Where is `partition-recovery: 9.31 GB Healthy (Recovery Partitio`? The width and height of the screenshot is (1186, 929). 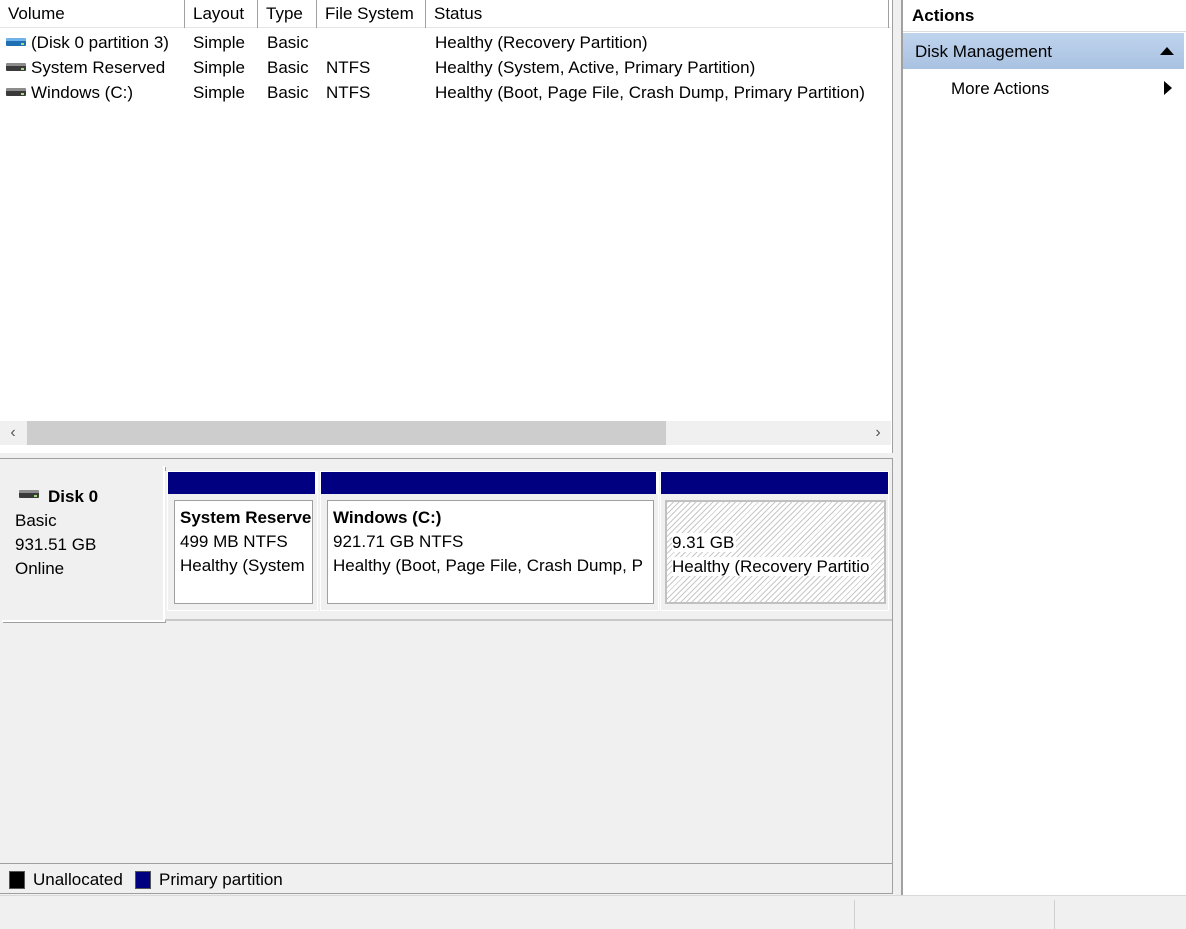
partition-recovery: 9.31 GB Healthy (Recovery Partitio is located at coordinates (774, 541).